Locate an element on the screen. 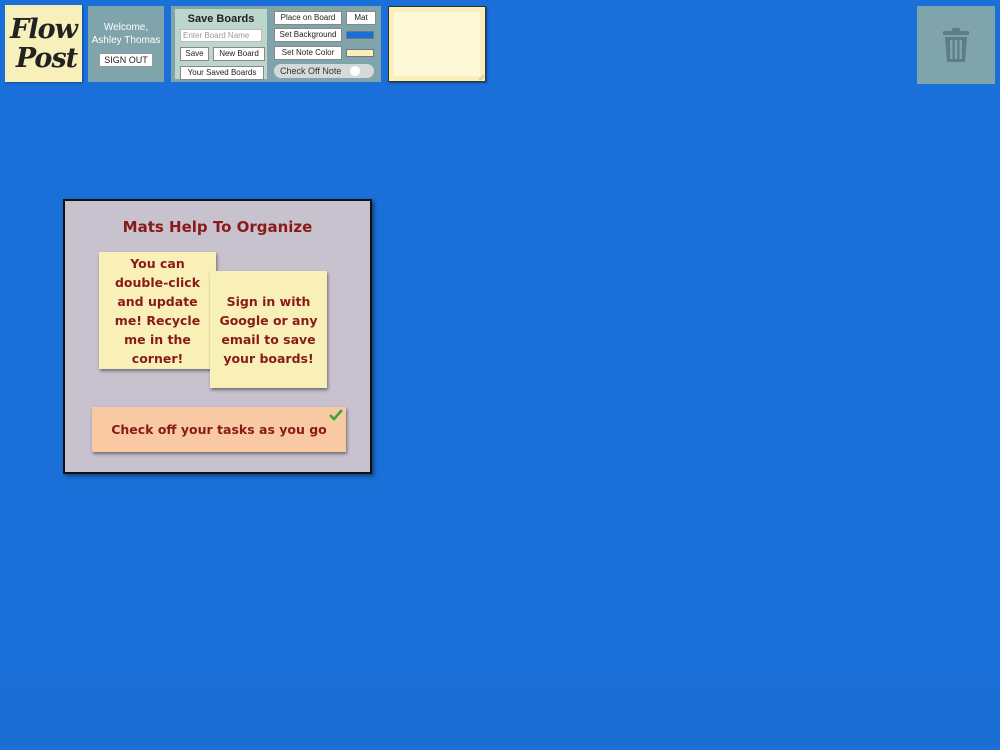  board-background-strip is located at coordinates (500, 716).